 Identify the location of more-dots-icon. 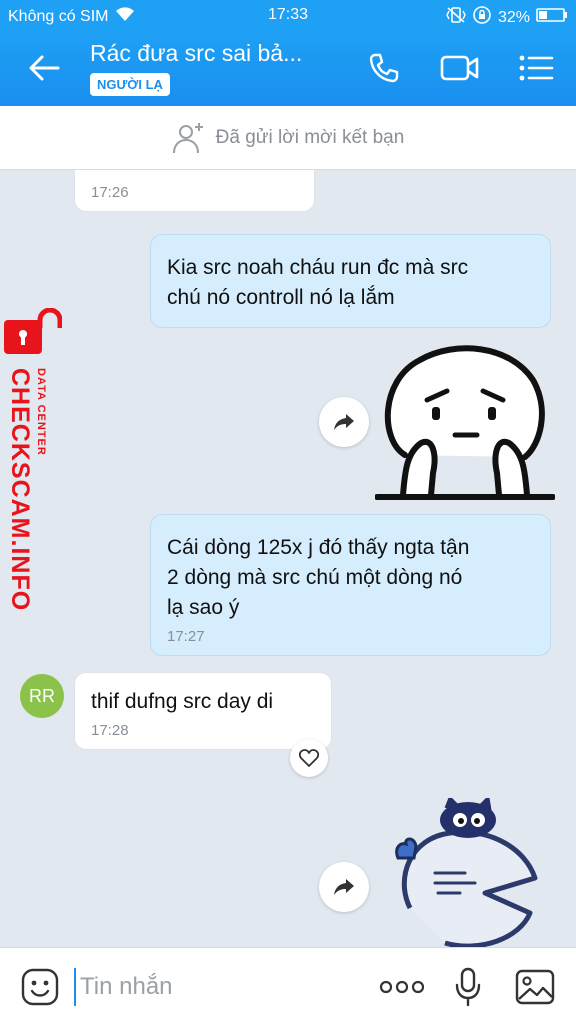
(402, 987).